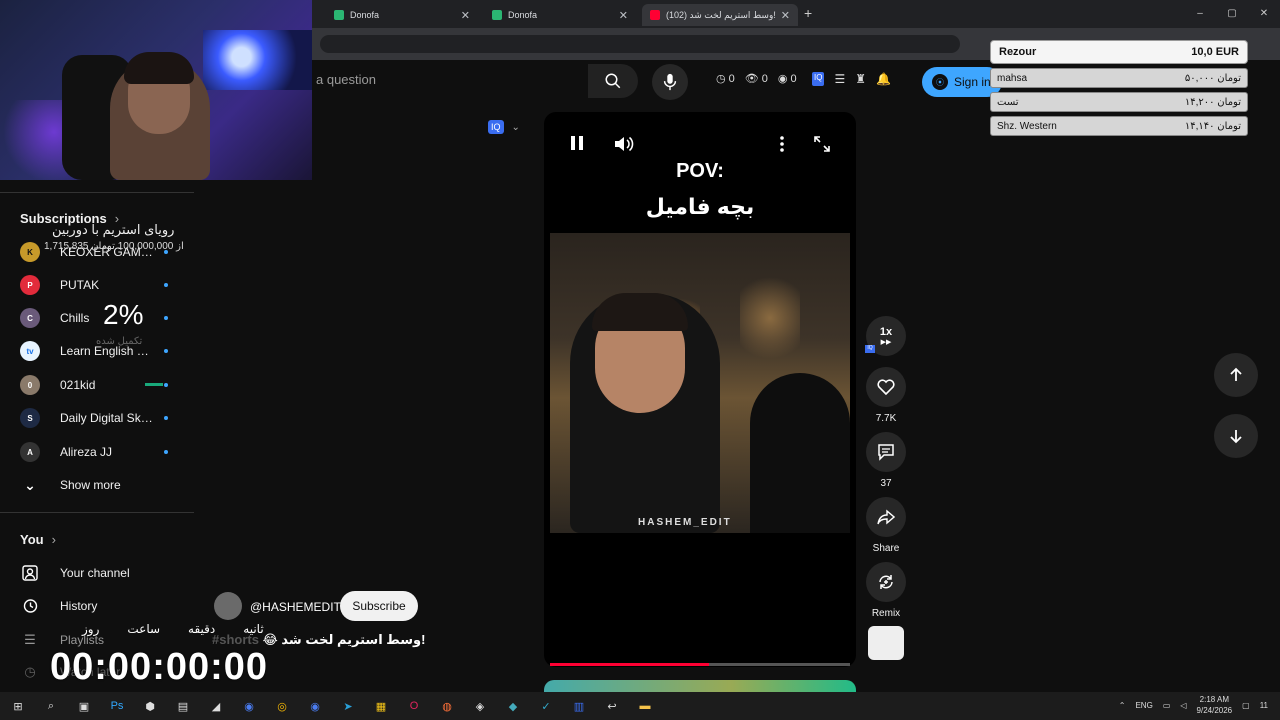 Image resolution: width=1280 pixels, height=720 pixels. What do you see at coordinates (117, 706) in the screenshot?
I see `photoshop-icon: Ps` at bounding box center [117, 706].